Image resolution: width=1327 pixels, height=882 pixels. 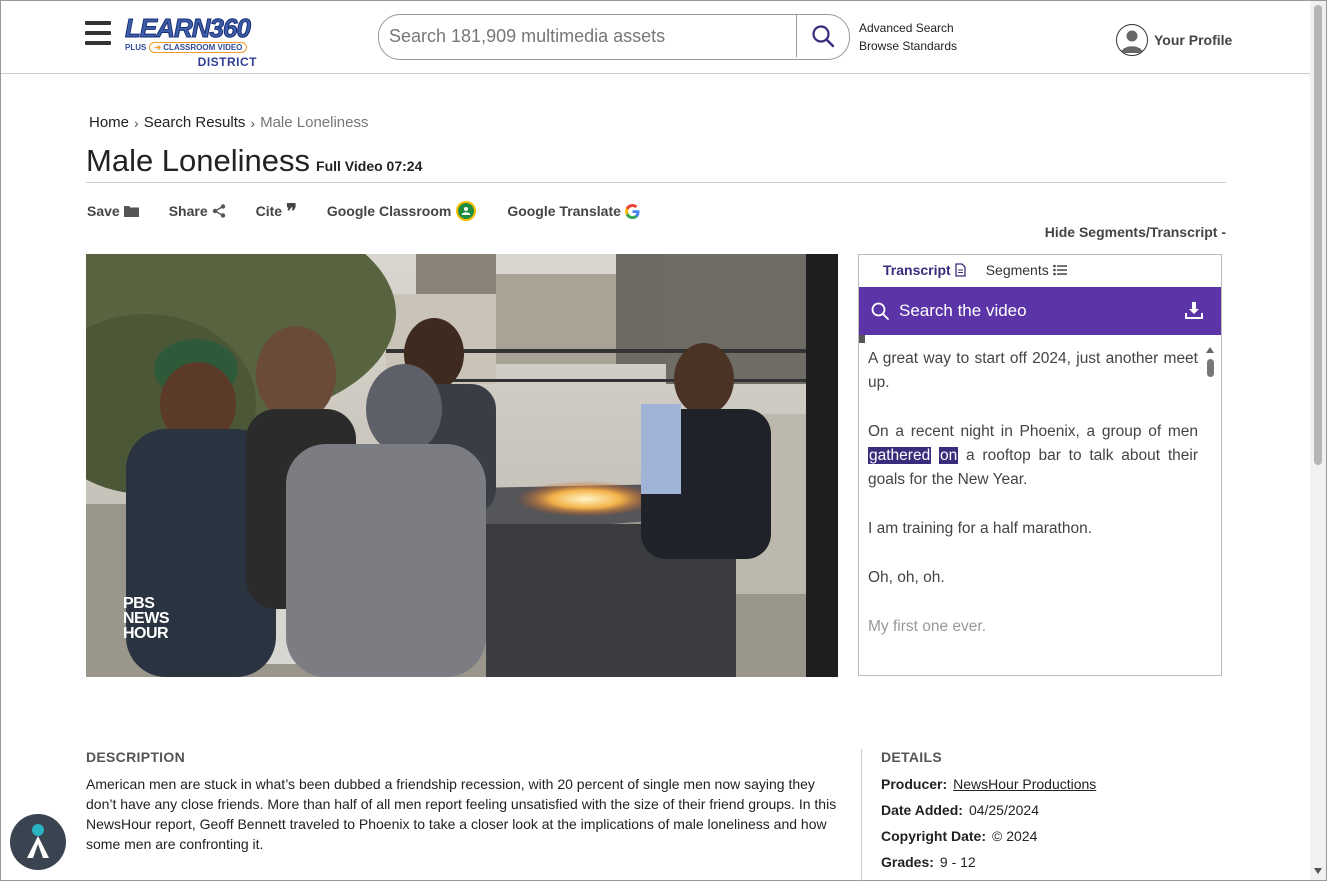 I want to click on detail-grades: Grades: 9 - 12, so click(x=988, y=865).